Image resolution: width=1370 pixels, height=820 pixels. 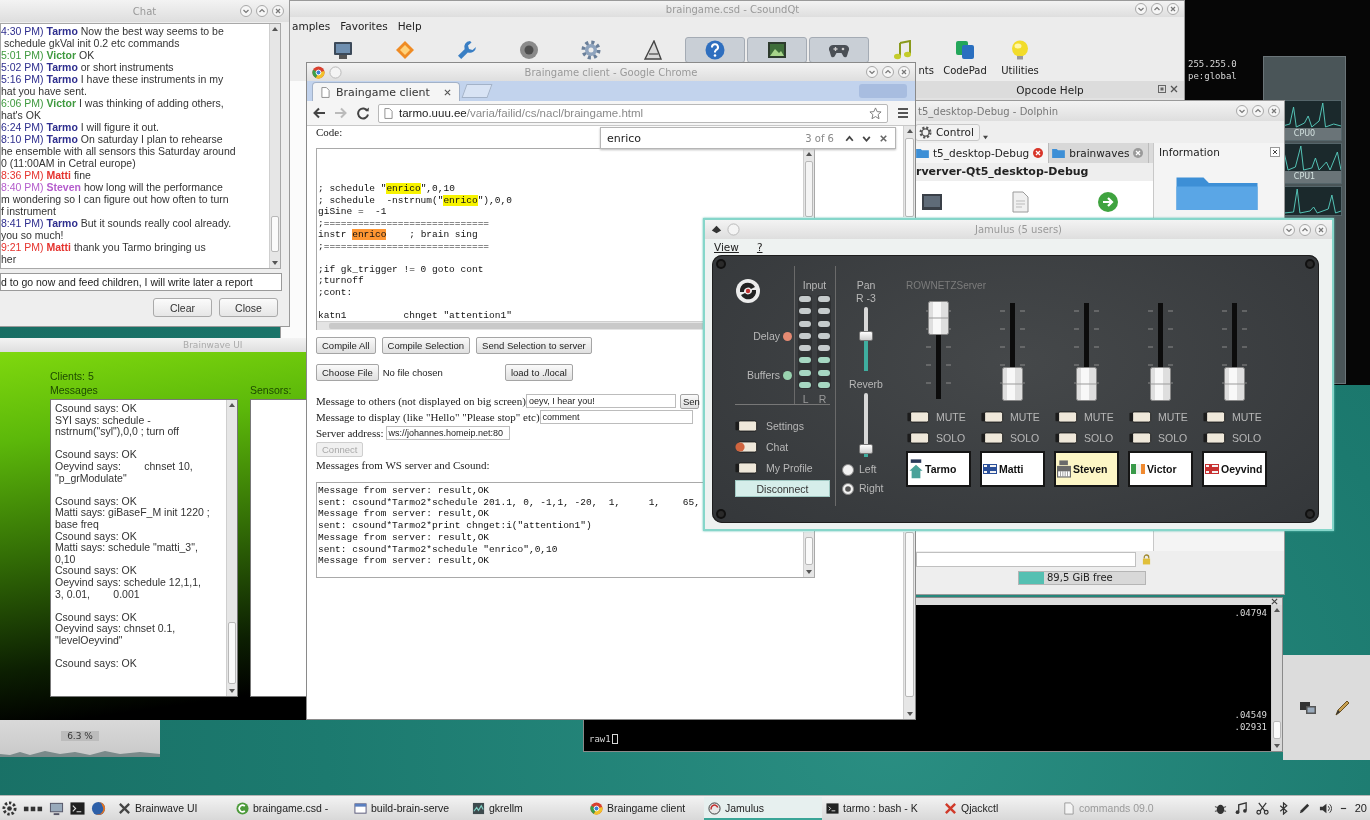 What do you see at coordinates (866, 425) in the screenshot?
I see `reverb-slider` at bounding box center [866, 425].